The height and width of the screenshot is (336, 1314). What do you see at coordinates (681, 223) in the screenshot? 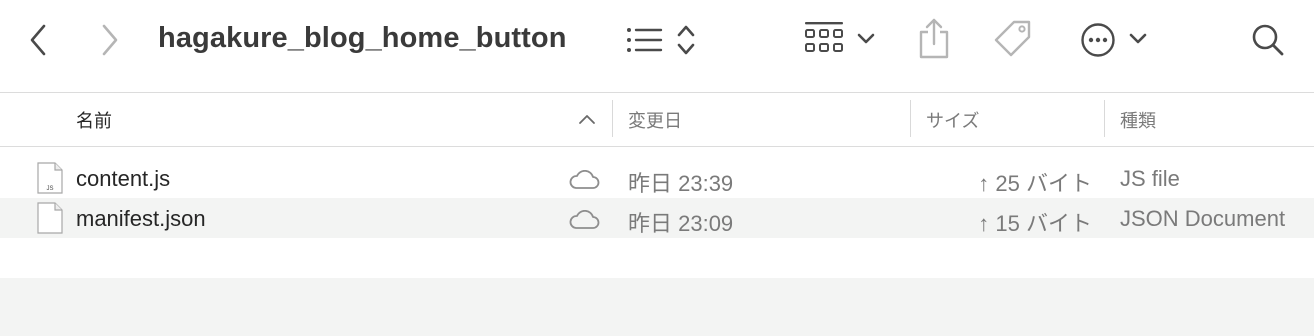
I see `file-modified-date: 昨日 23:09` at bounding box center [681, 223].